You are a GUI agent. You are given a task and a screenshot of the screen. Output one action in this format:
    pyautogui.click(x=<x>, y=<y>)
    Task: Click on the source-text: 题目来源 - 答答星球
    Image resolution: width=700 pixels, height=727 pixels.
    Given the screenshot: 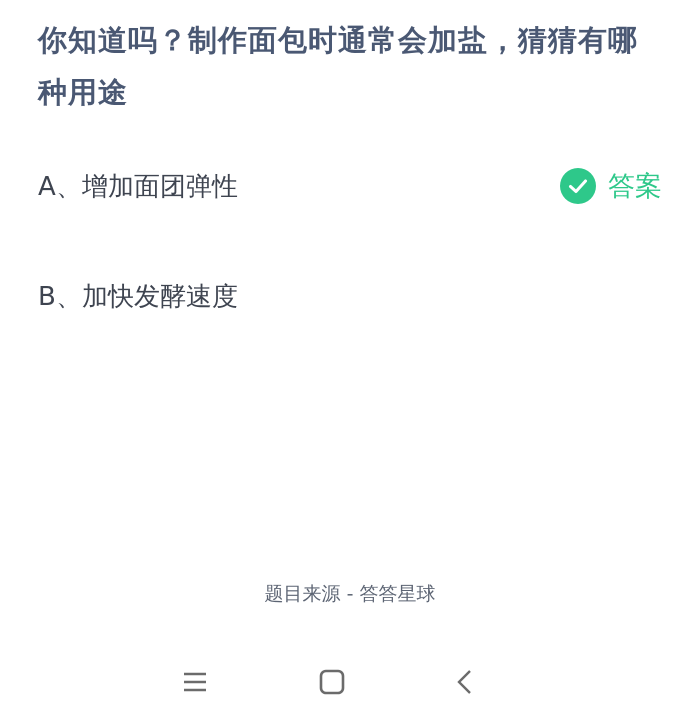 What is the action you would take?
    pyautogui.click(x=350, y=594)
    